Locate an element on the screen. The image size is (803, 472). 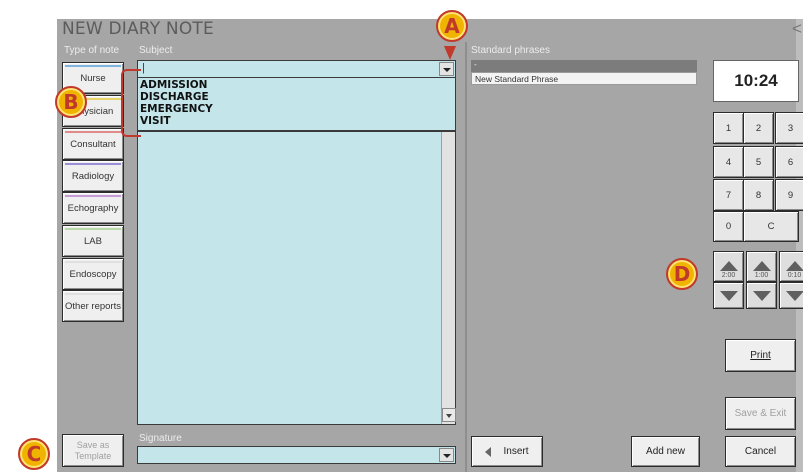
callout-d-marker: D is located at coordinates (682, 274).